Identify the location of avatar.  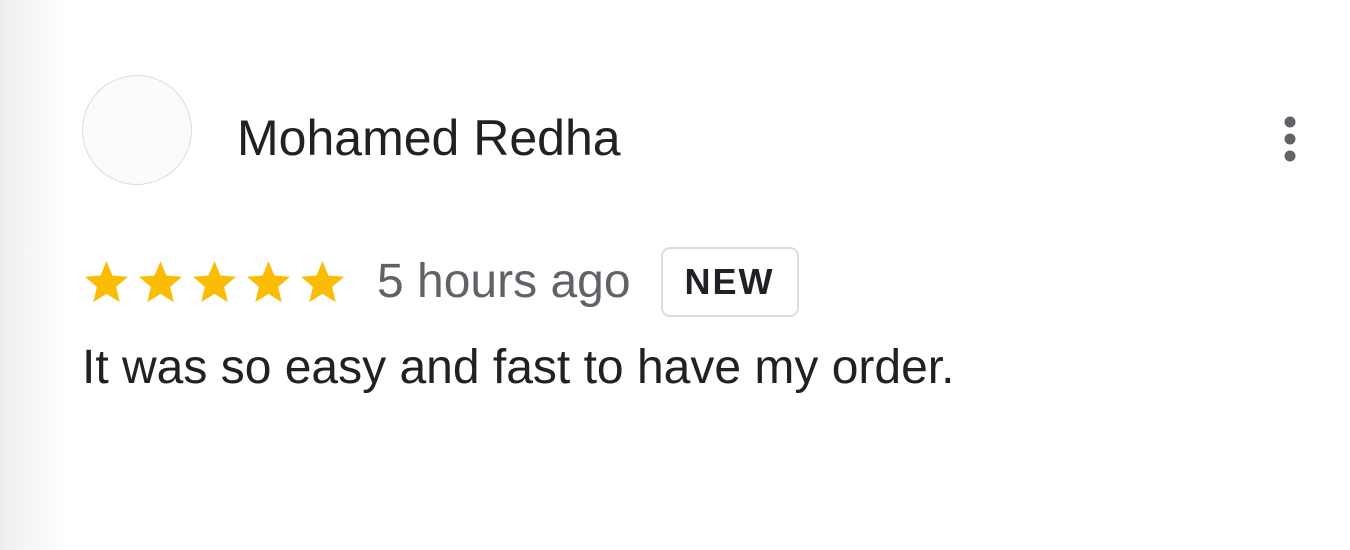
(137, 130).